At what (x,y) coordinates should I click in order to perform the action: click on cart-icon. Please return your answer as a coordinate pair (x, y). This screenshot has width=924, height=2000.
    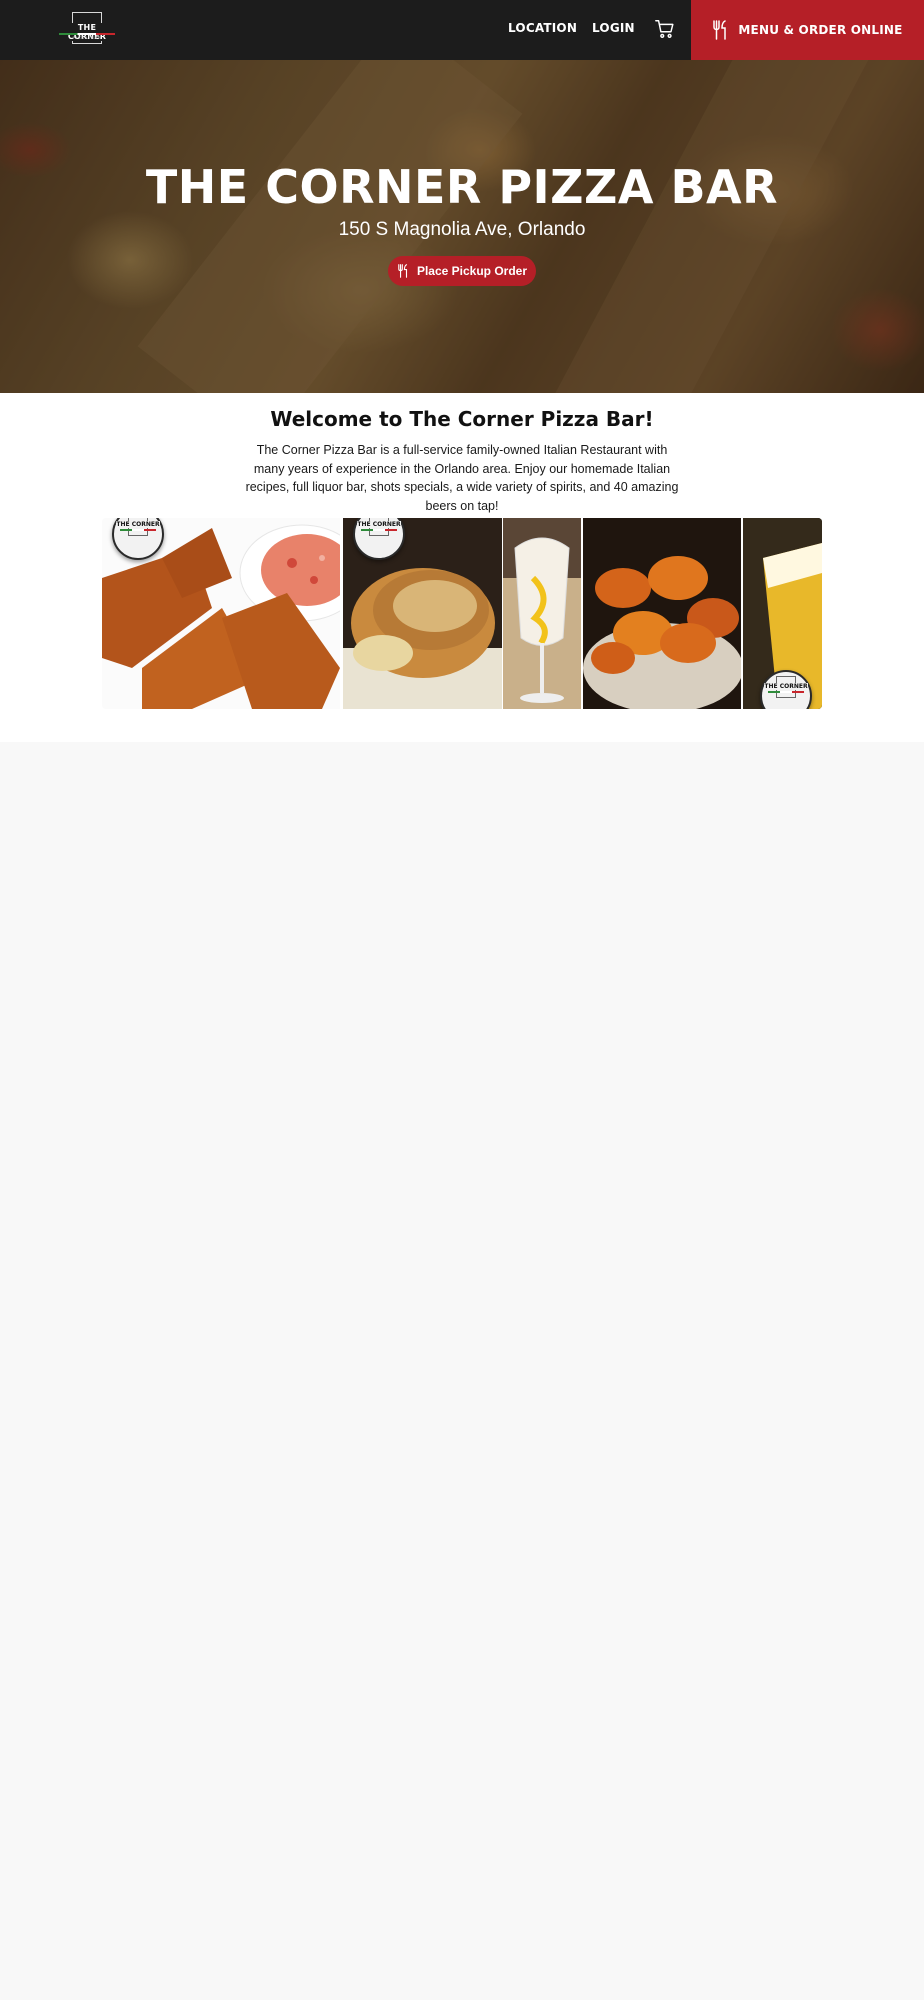
    Looking at the image, I should click on (665, 29).